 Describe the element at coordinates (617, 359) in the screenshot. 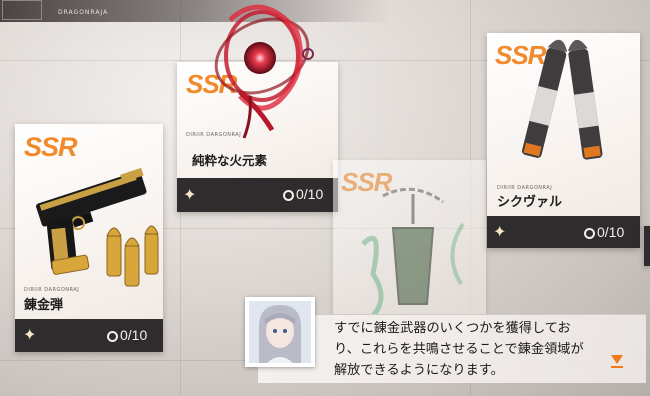

I see `next-arrow-icon` at that location.